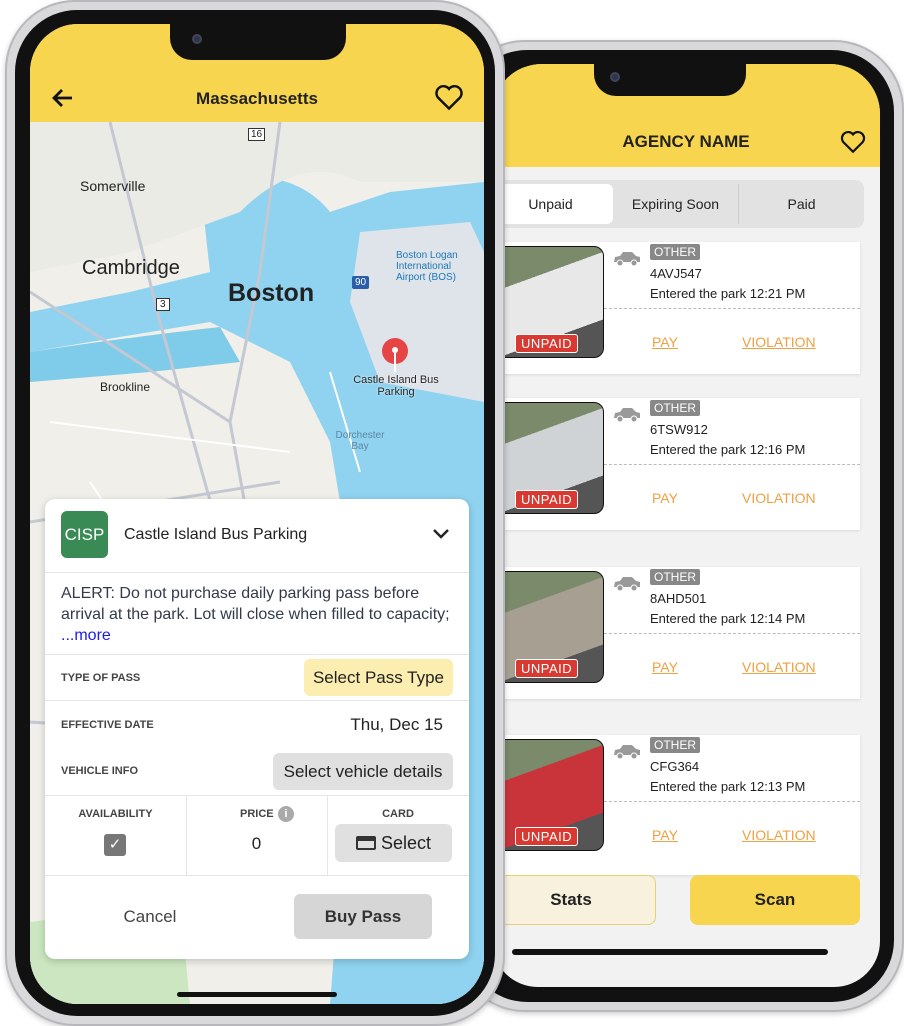 Image resolution: width=904 pixels, height=1026 pixels. What do you see at coordinates (441, 534) in the screenshot?
I see `chevron-down-icon` at bounding box center [441, 534].